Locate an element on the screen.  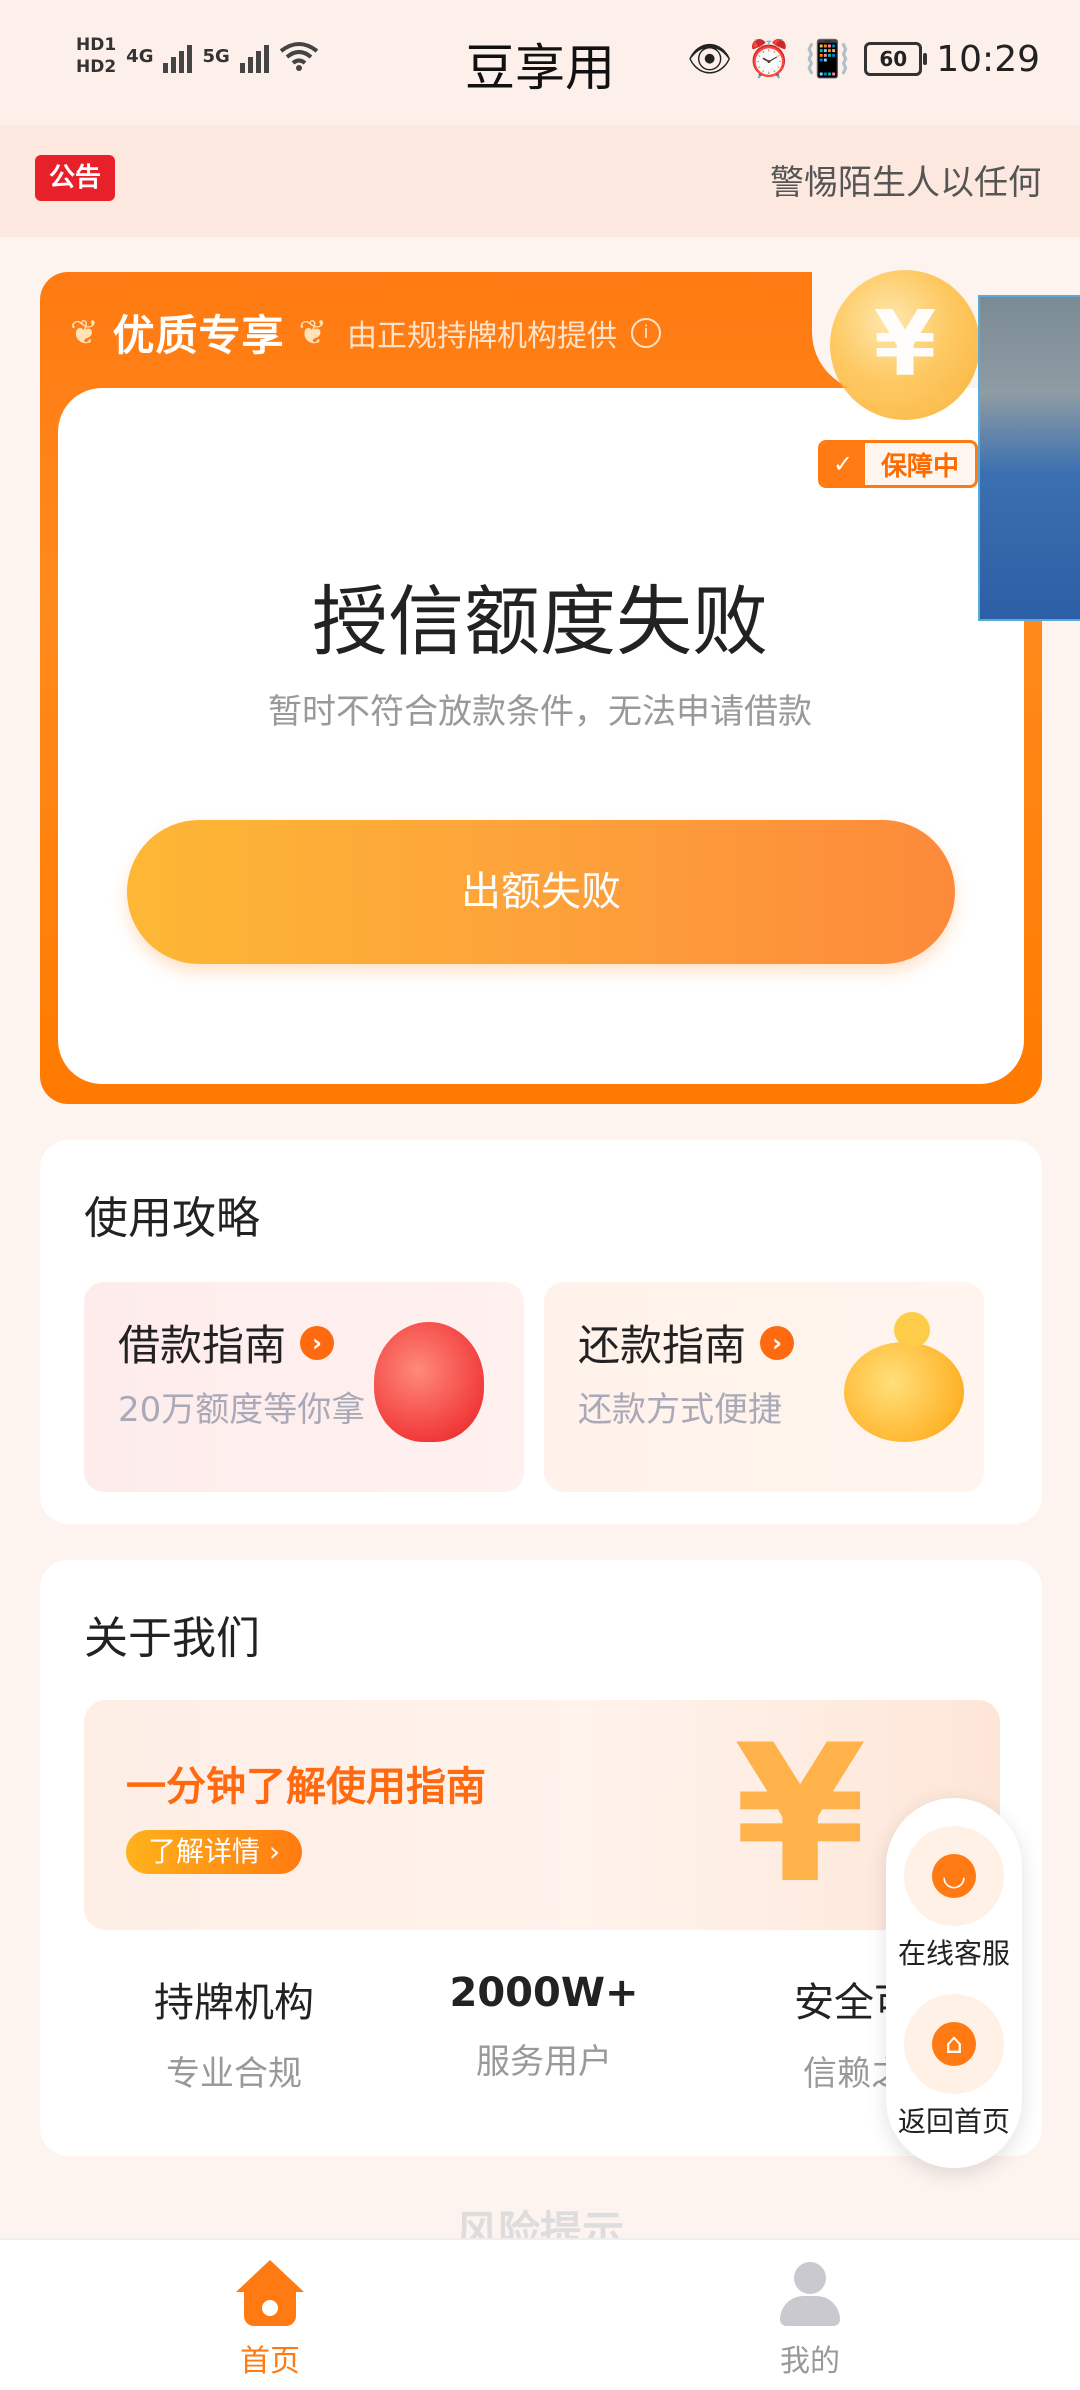
stat-item: 持牌机构 专业合规 is located at coordinates (234, 2032).